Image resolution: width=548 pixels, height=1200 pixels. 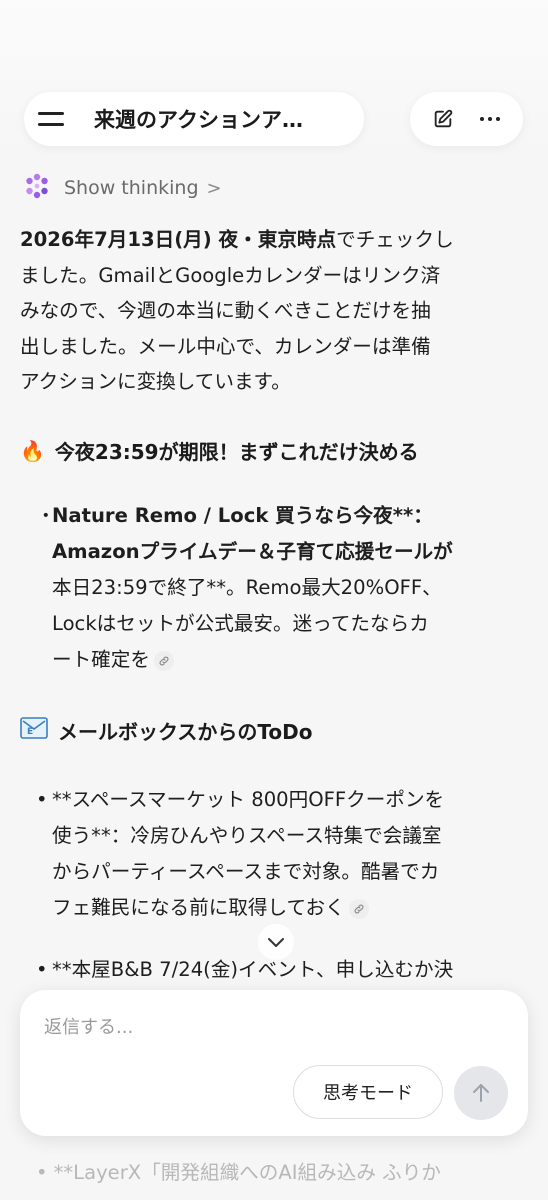 I want to click on intro-date-bold: 2026年7月13日(月) 夜・東京時点, so click(x=178, y=239).